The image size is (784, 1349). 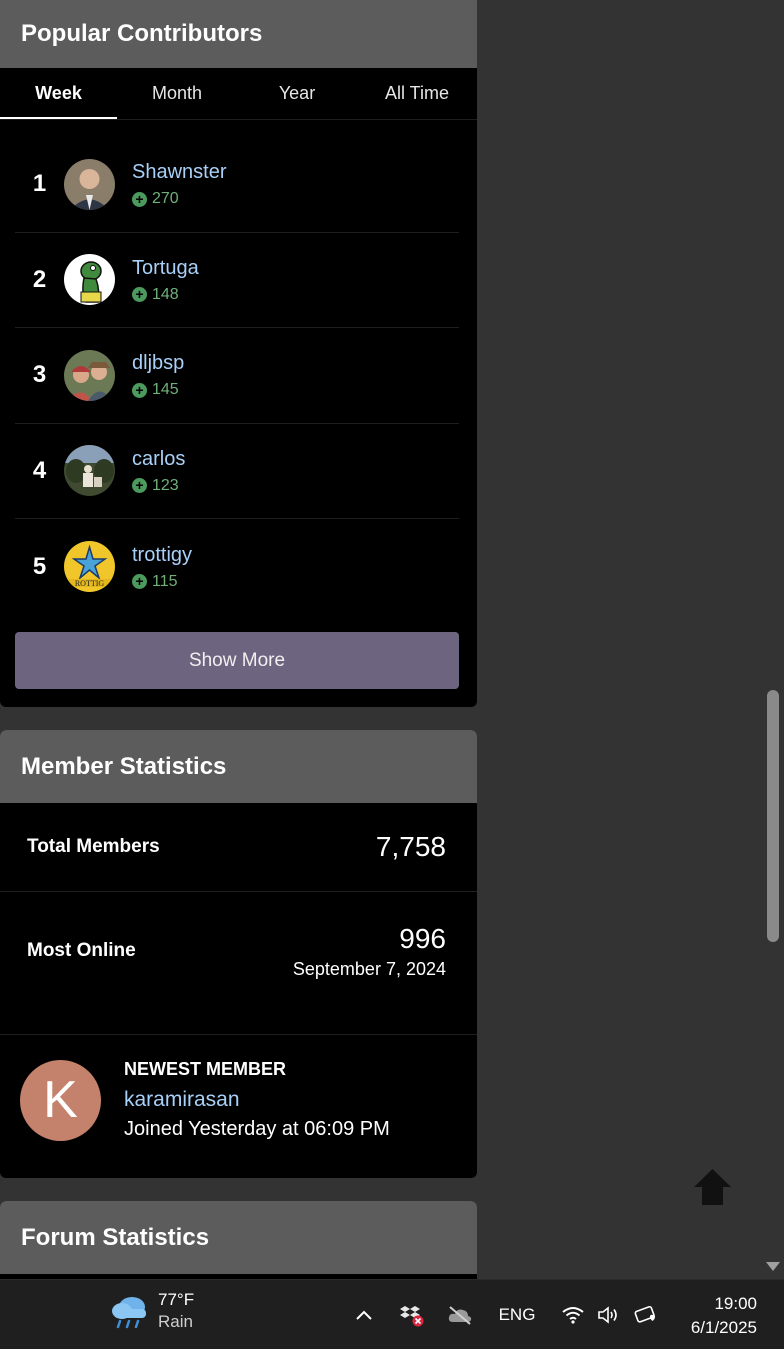 I want to click on contributor-score: + 145, so click(x=158, y=390).